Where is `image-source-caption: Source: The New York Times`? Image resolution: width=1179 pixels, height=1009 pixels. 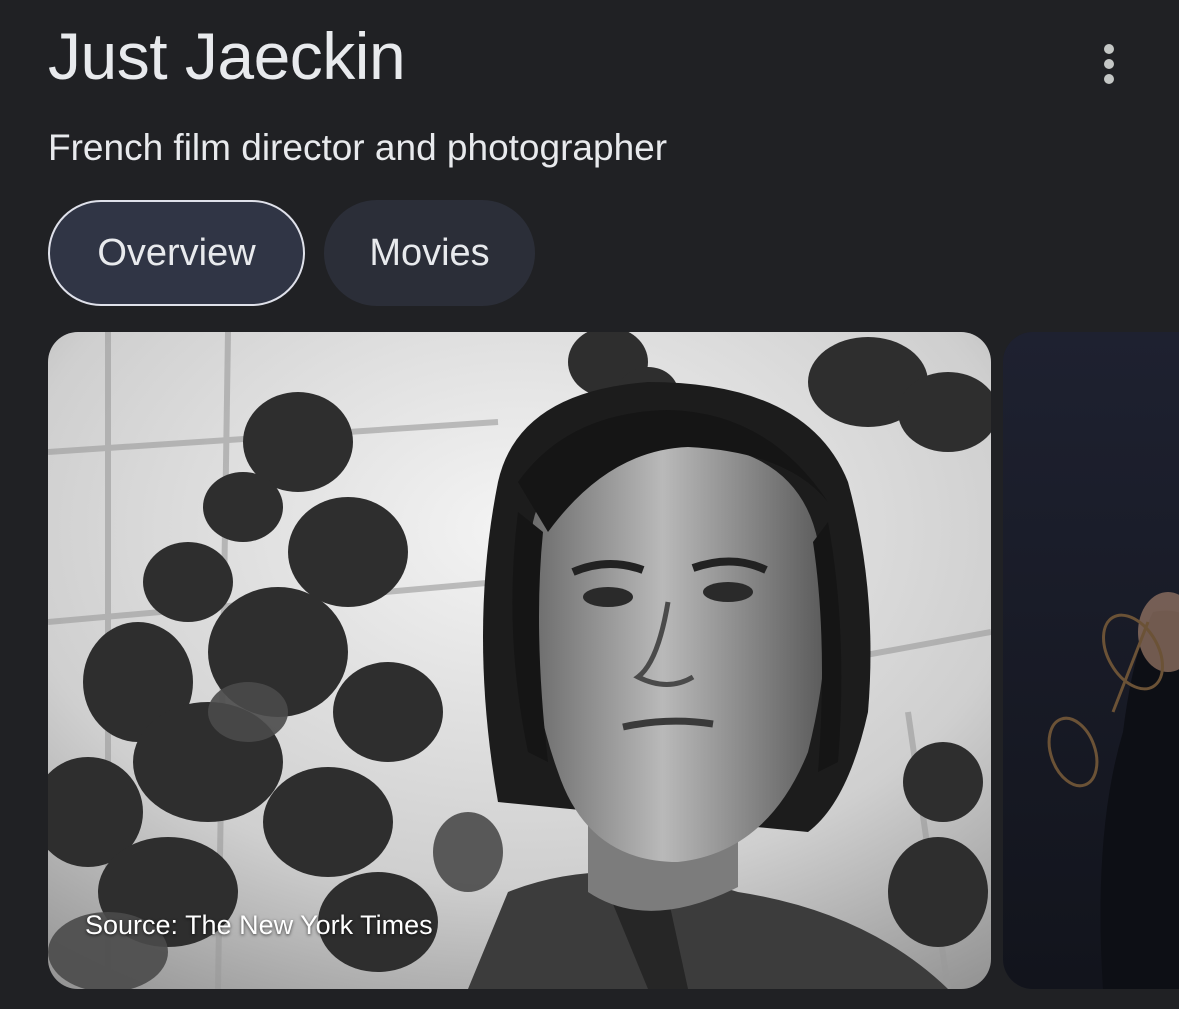
image-source-caption: Source: The New York Times is located at coordinates (259, 925).